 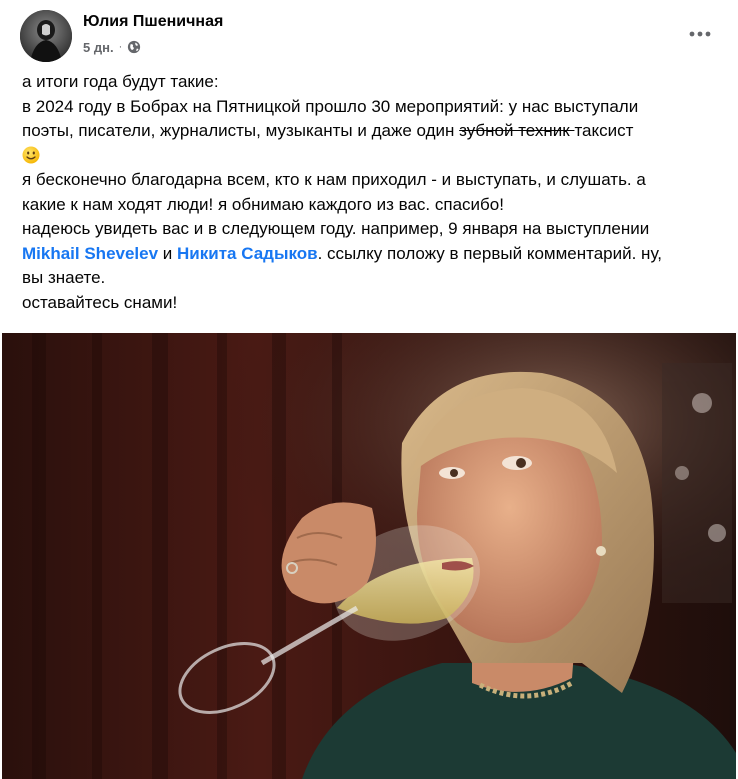 I want to click on post-meta: 5 дн. ·, so click(x=112, y=47).